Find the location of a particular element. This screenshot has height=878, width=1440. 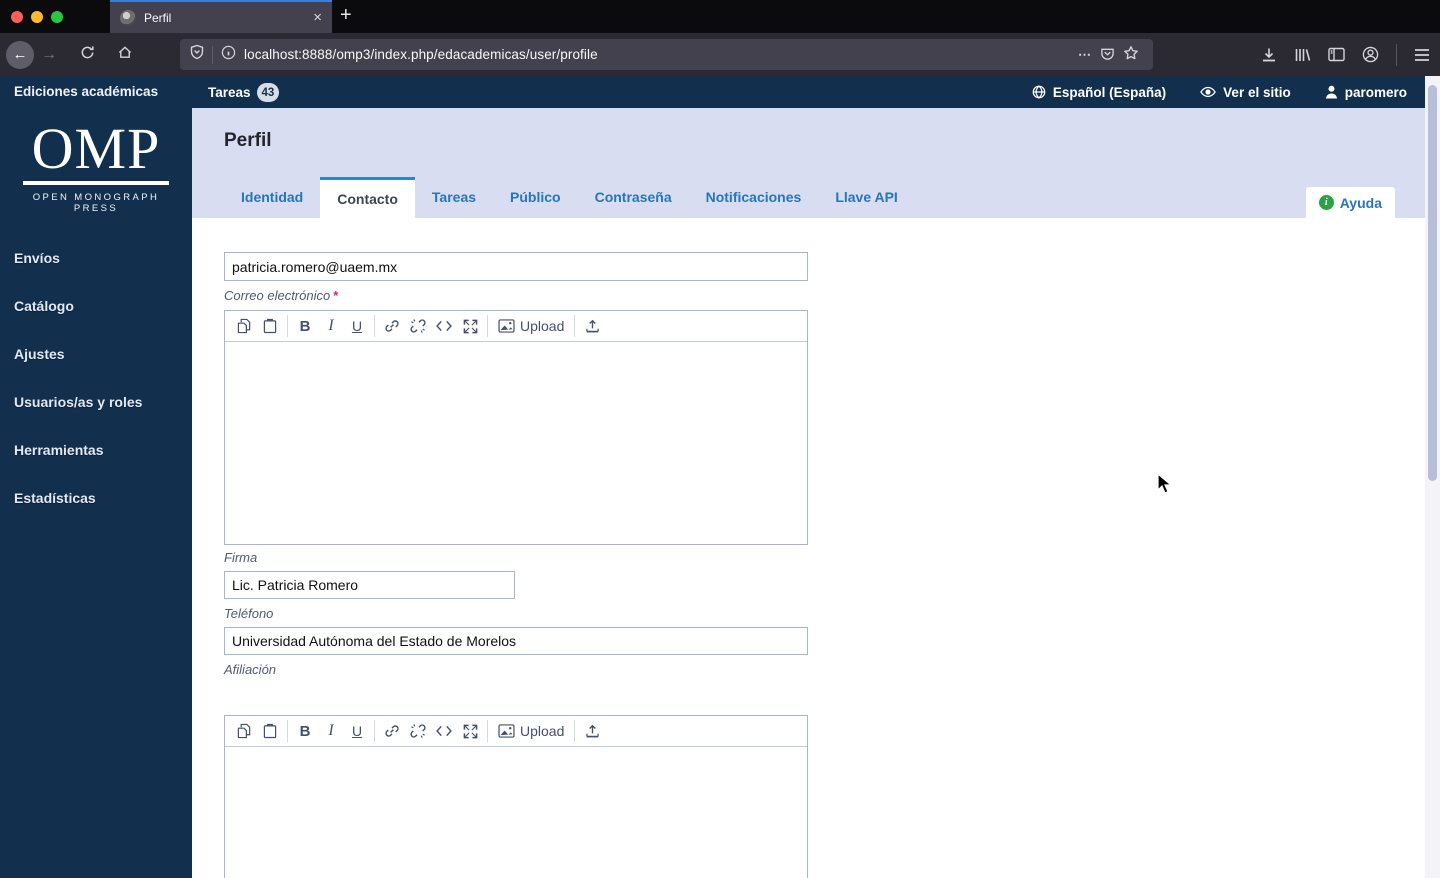

home-button is located at coordinates (125, 55).